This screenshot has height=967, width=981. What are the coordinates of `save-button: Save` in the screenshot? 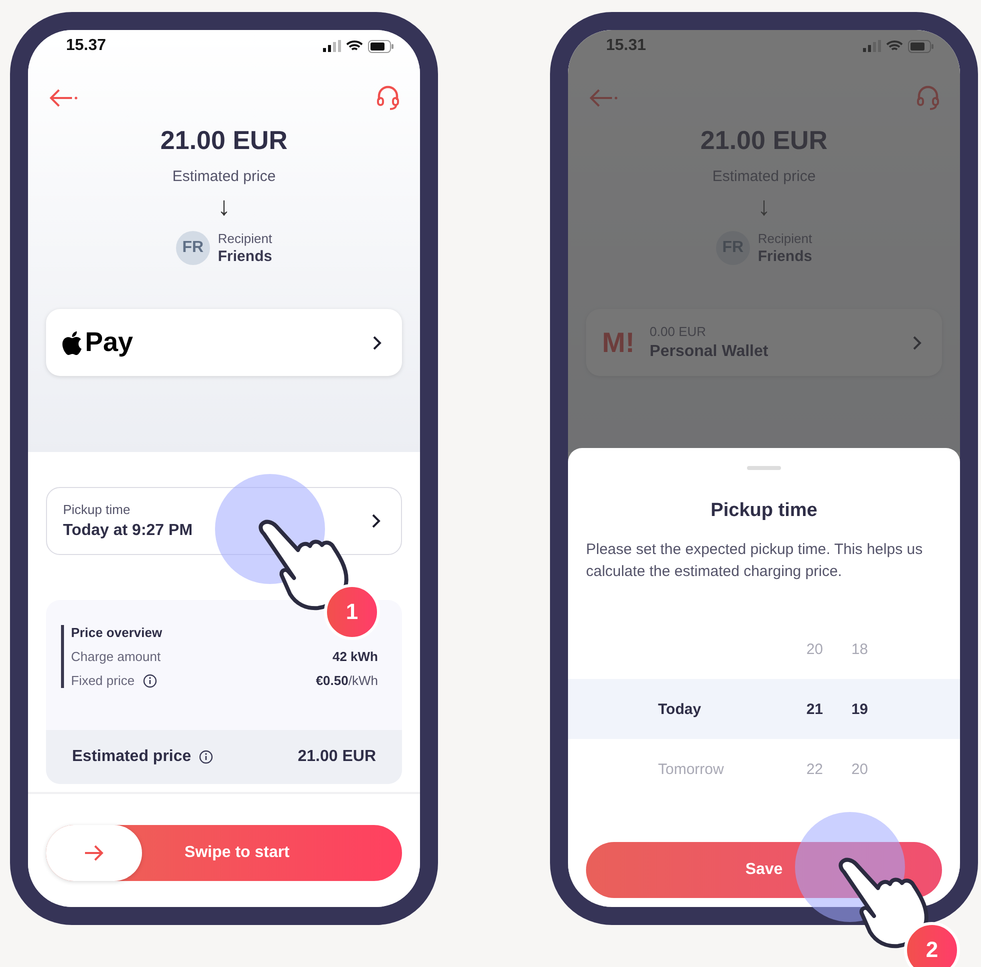 It's located at (764, 870).